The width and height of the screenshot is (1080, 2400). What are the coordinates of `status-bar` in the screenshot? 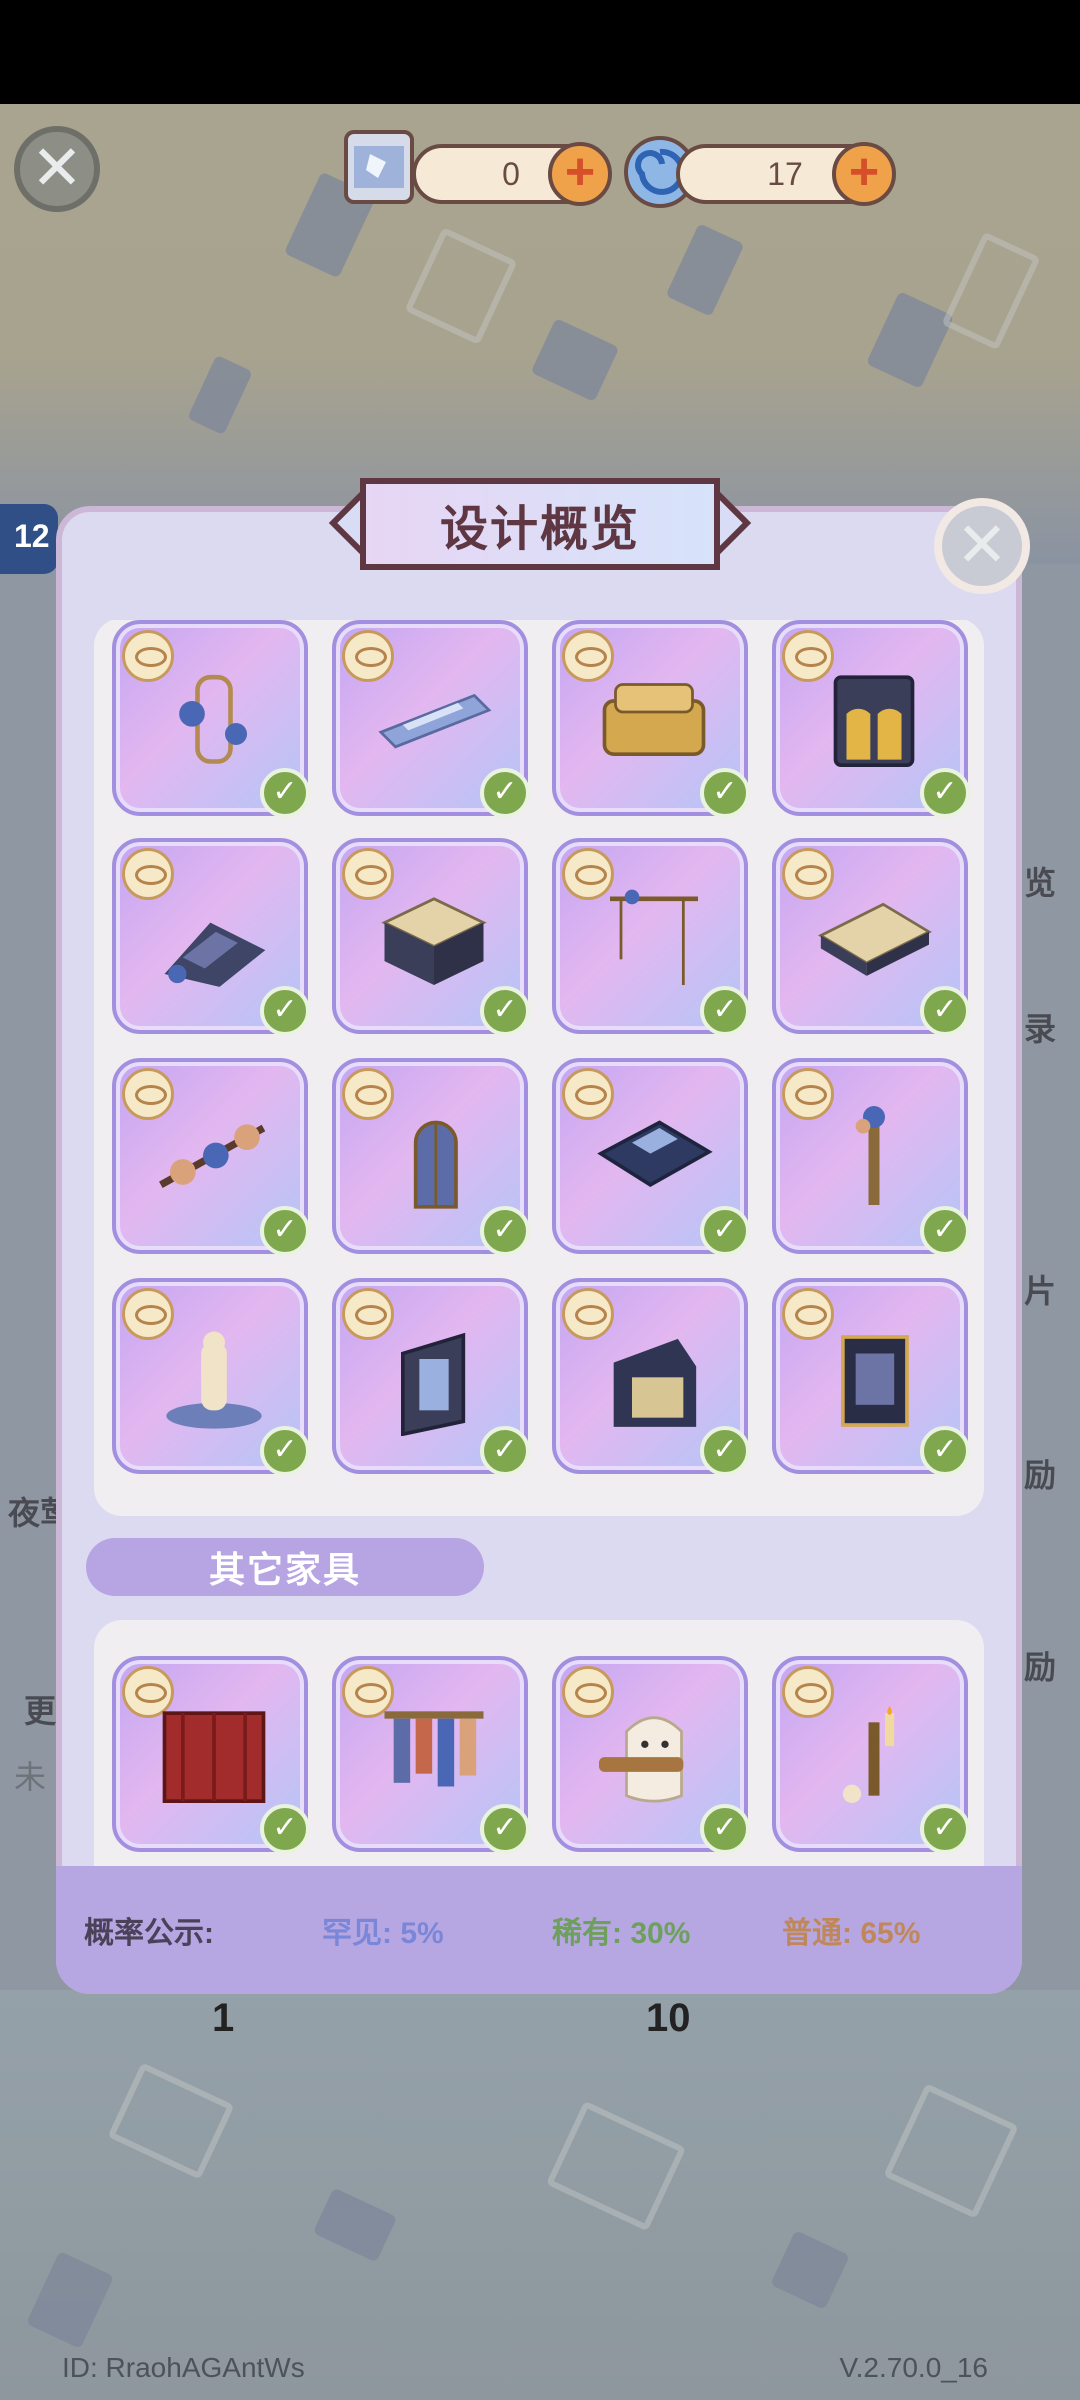 It's located at (540, 52).